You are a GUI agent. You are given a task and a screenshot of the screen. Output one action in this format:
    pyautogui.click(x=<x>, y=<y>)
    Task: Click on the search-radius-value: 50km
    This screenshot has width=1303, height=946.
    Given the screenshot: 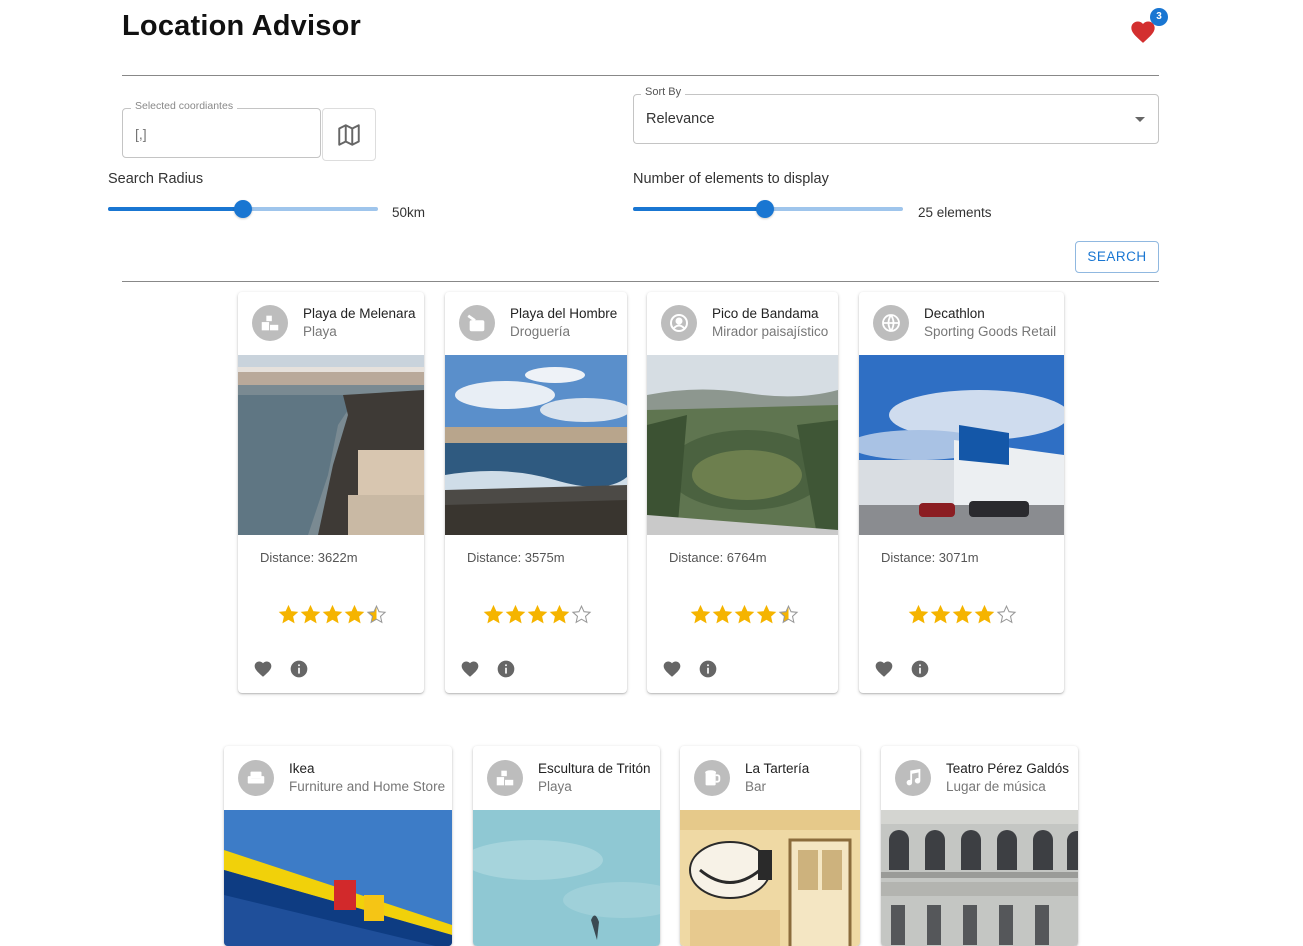 What is the action you would take?
    pyautogui.click(x=409, y=212)
    